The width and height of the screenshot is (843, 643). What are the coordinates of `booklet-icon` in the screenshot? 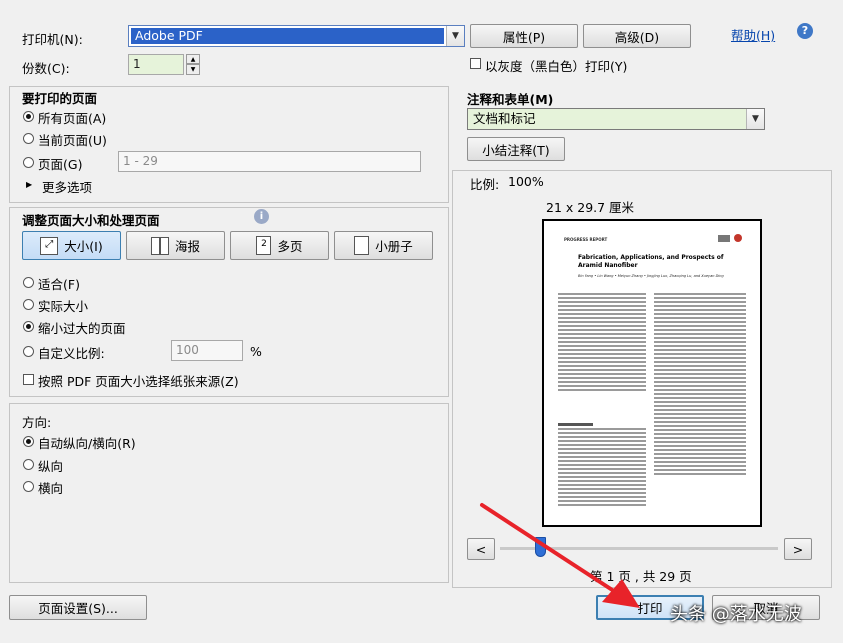 It's located at (362, 245).